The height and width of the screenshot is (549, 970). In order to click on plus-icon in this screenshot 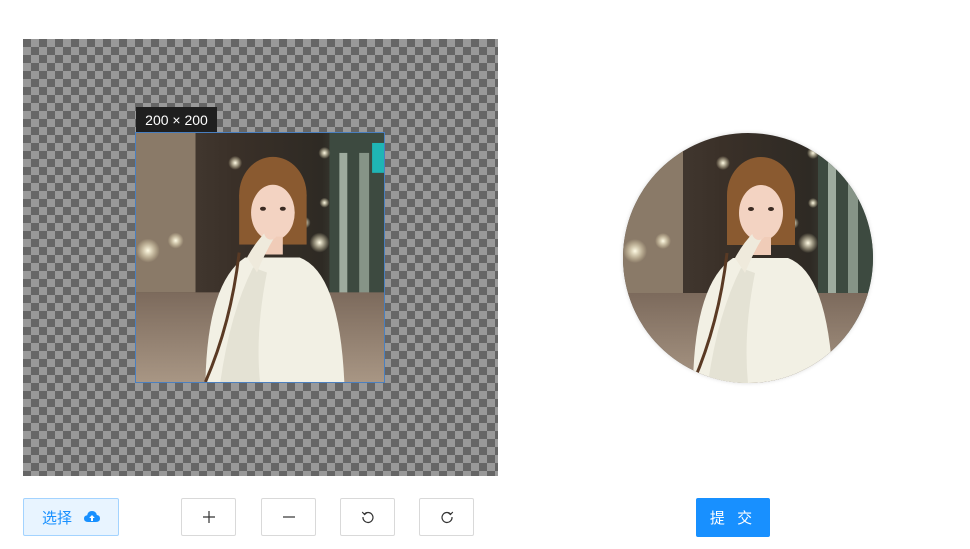, I will do `click(209, 517)`.